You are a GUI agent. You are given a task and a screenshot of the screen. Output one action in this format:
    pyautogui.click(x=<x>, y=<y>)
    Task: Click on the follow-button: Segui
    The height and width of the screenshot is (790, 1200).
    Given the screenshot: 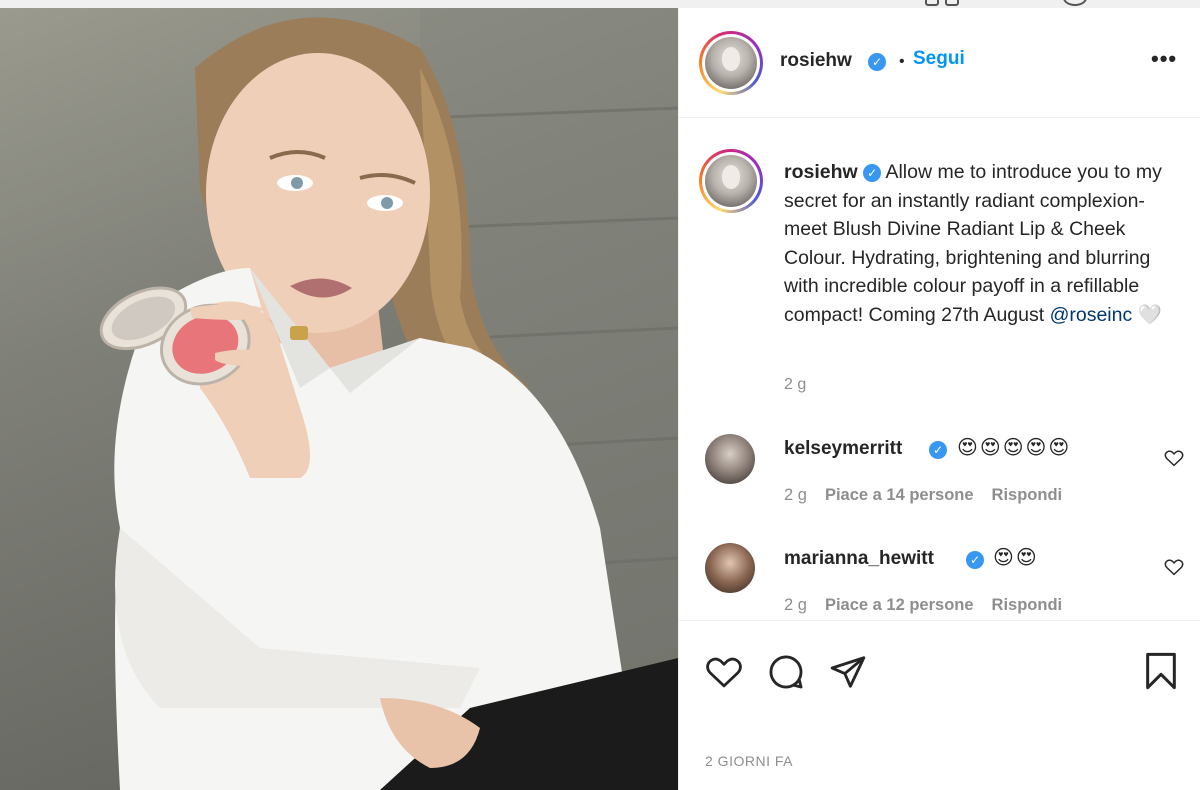 What is the action you would take?
    pyautogui.click(x=939, y=59)
    